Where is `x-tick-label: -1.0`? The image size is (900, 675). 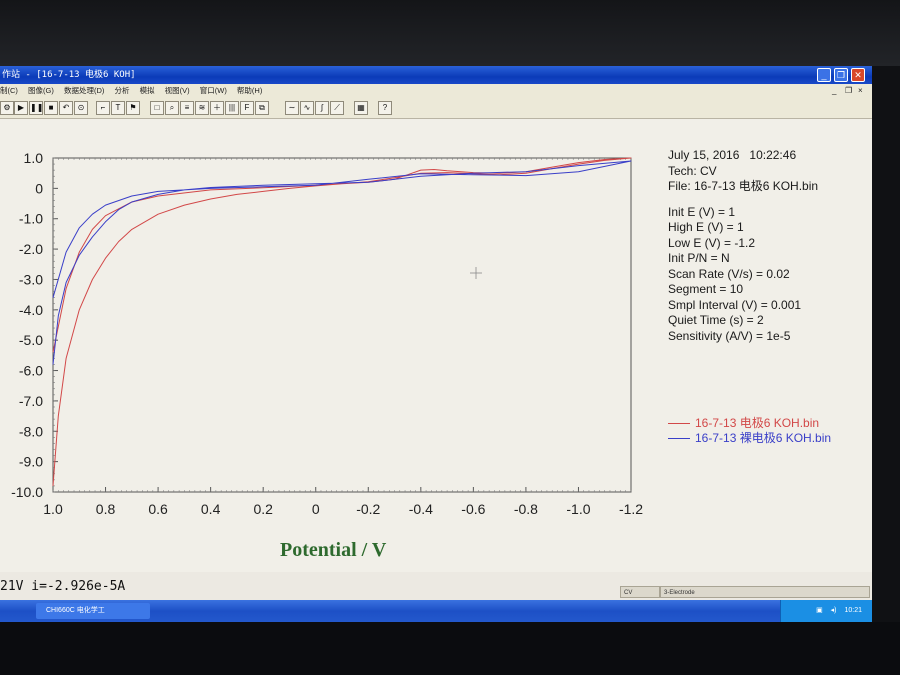
x-tick-label: -1.0 is located at coordinates (578, 509).